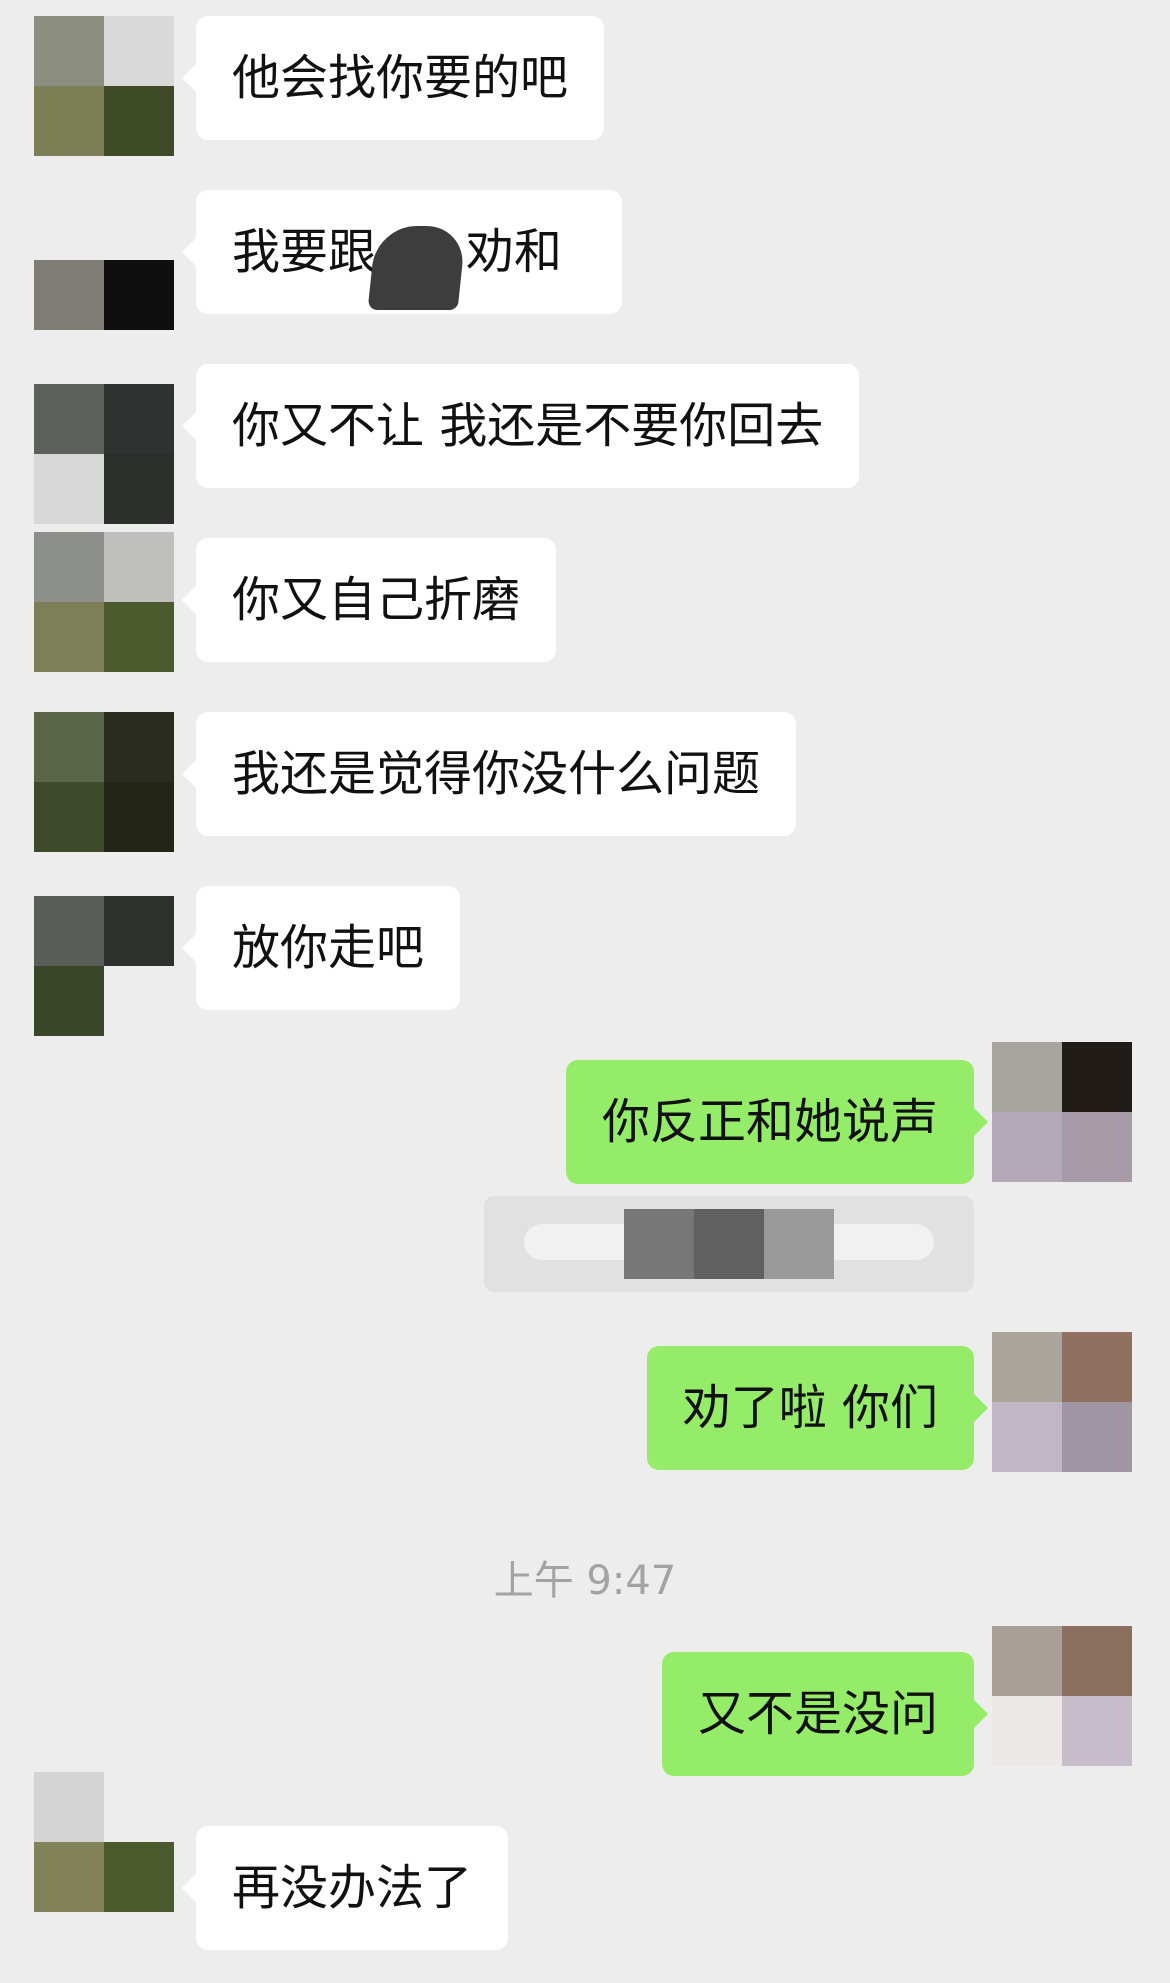 The image size is (1170, 1983). I want to click on redacted-attachment, so click(729, 1244).